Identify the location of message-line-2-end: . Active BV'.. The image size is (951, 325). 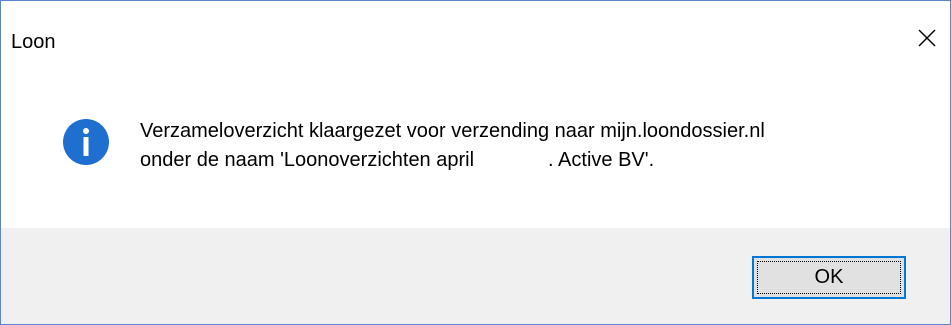
(601, 160).